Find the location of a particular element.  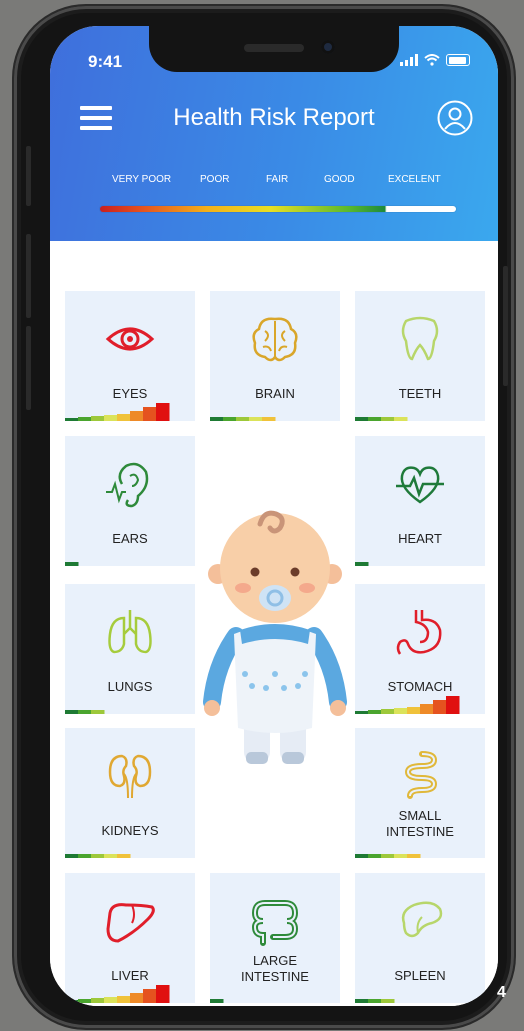

organ-label-line: EARS is located at coordinates (130, 538).